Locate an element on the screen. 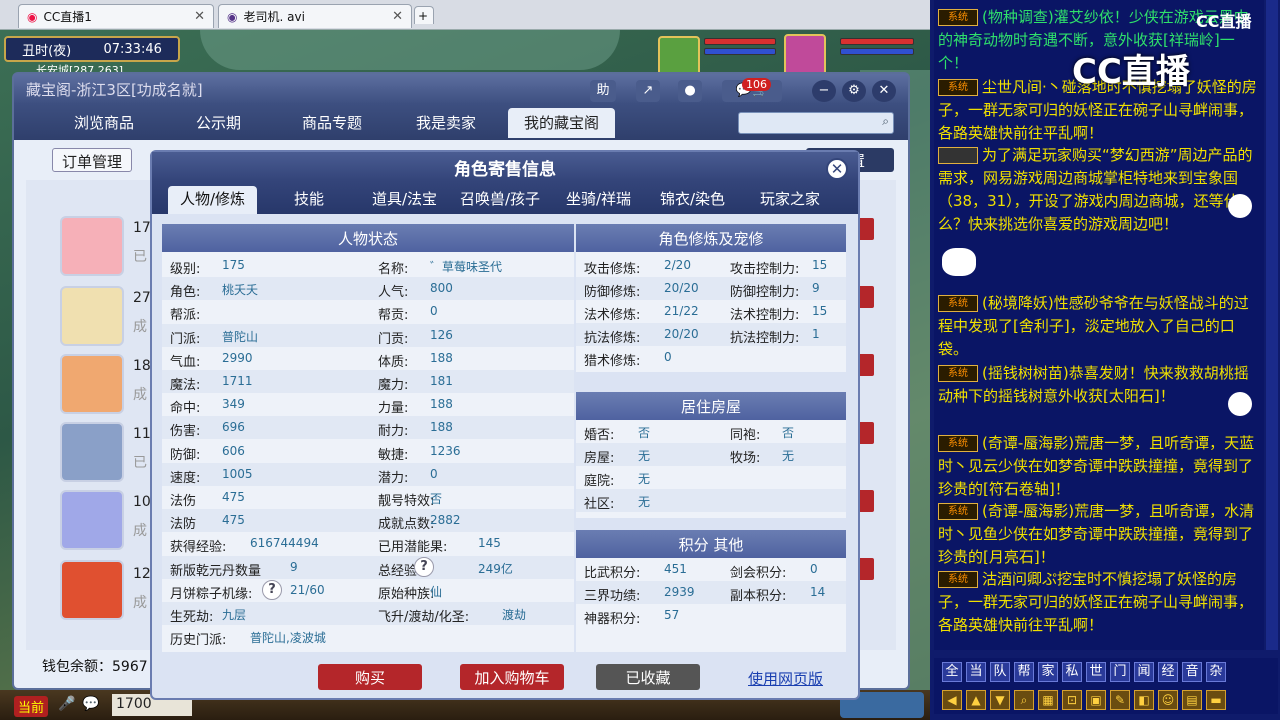 The height and width of the screenshot is (720, 1280). stat-label: 房屋: is located at coordinates (599, 458).